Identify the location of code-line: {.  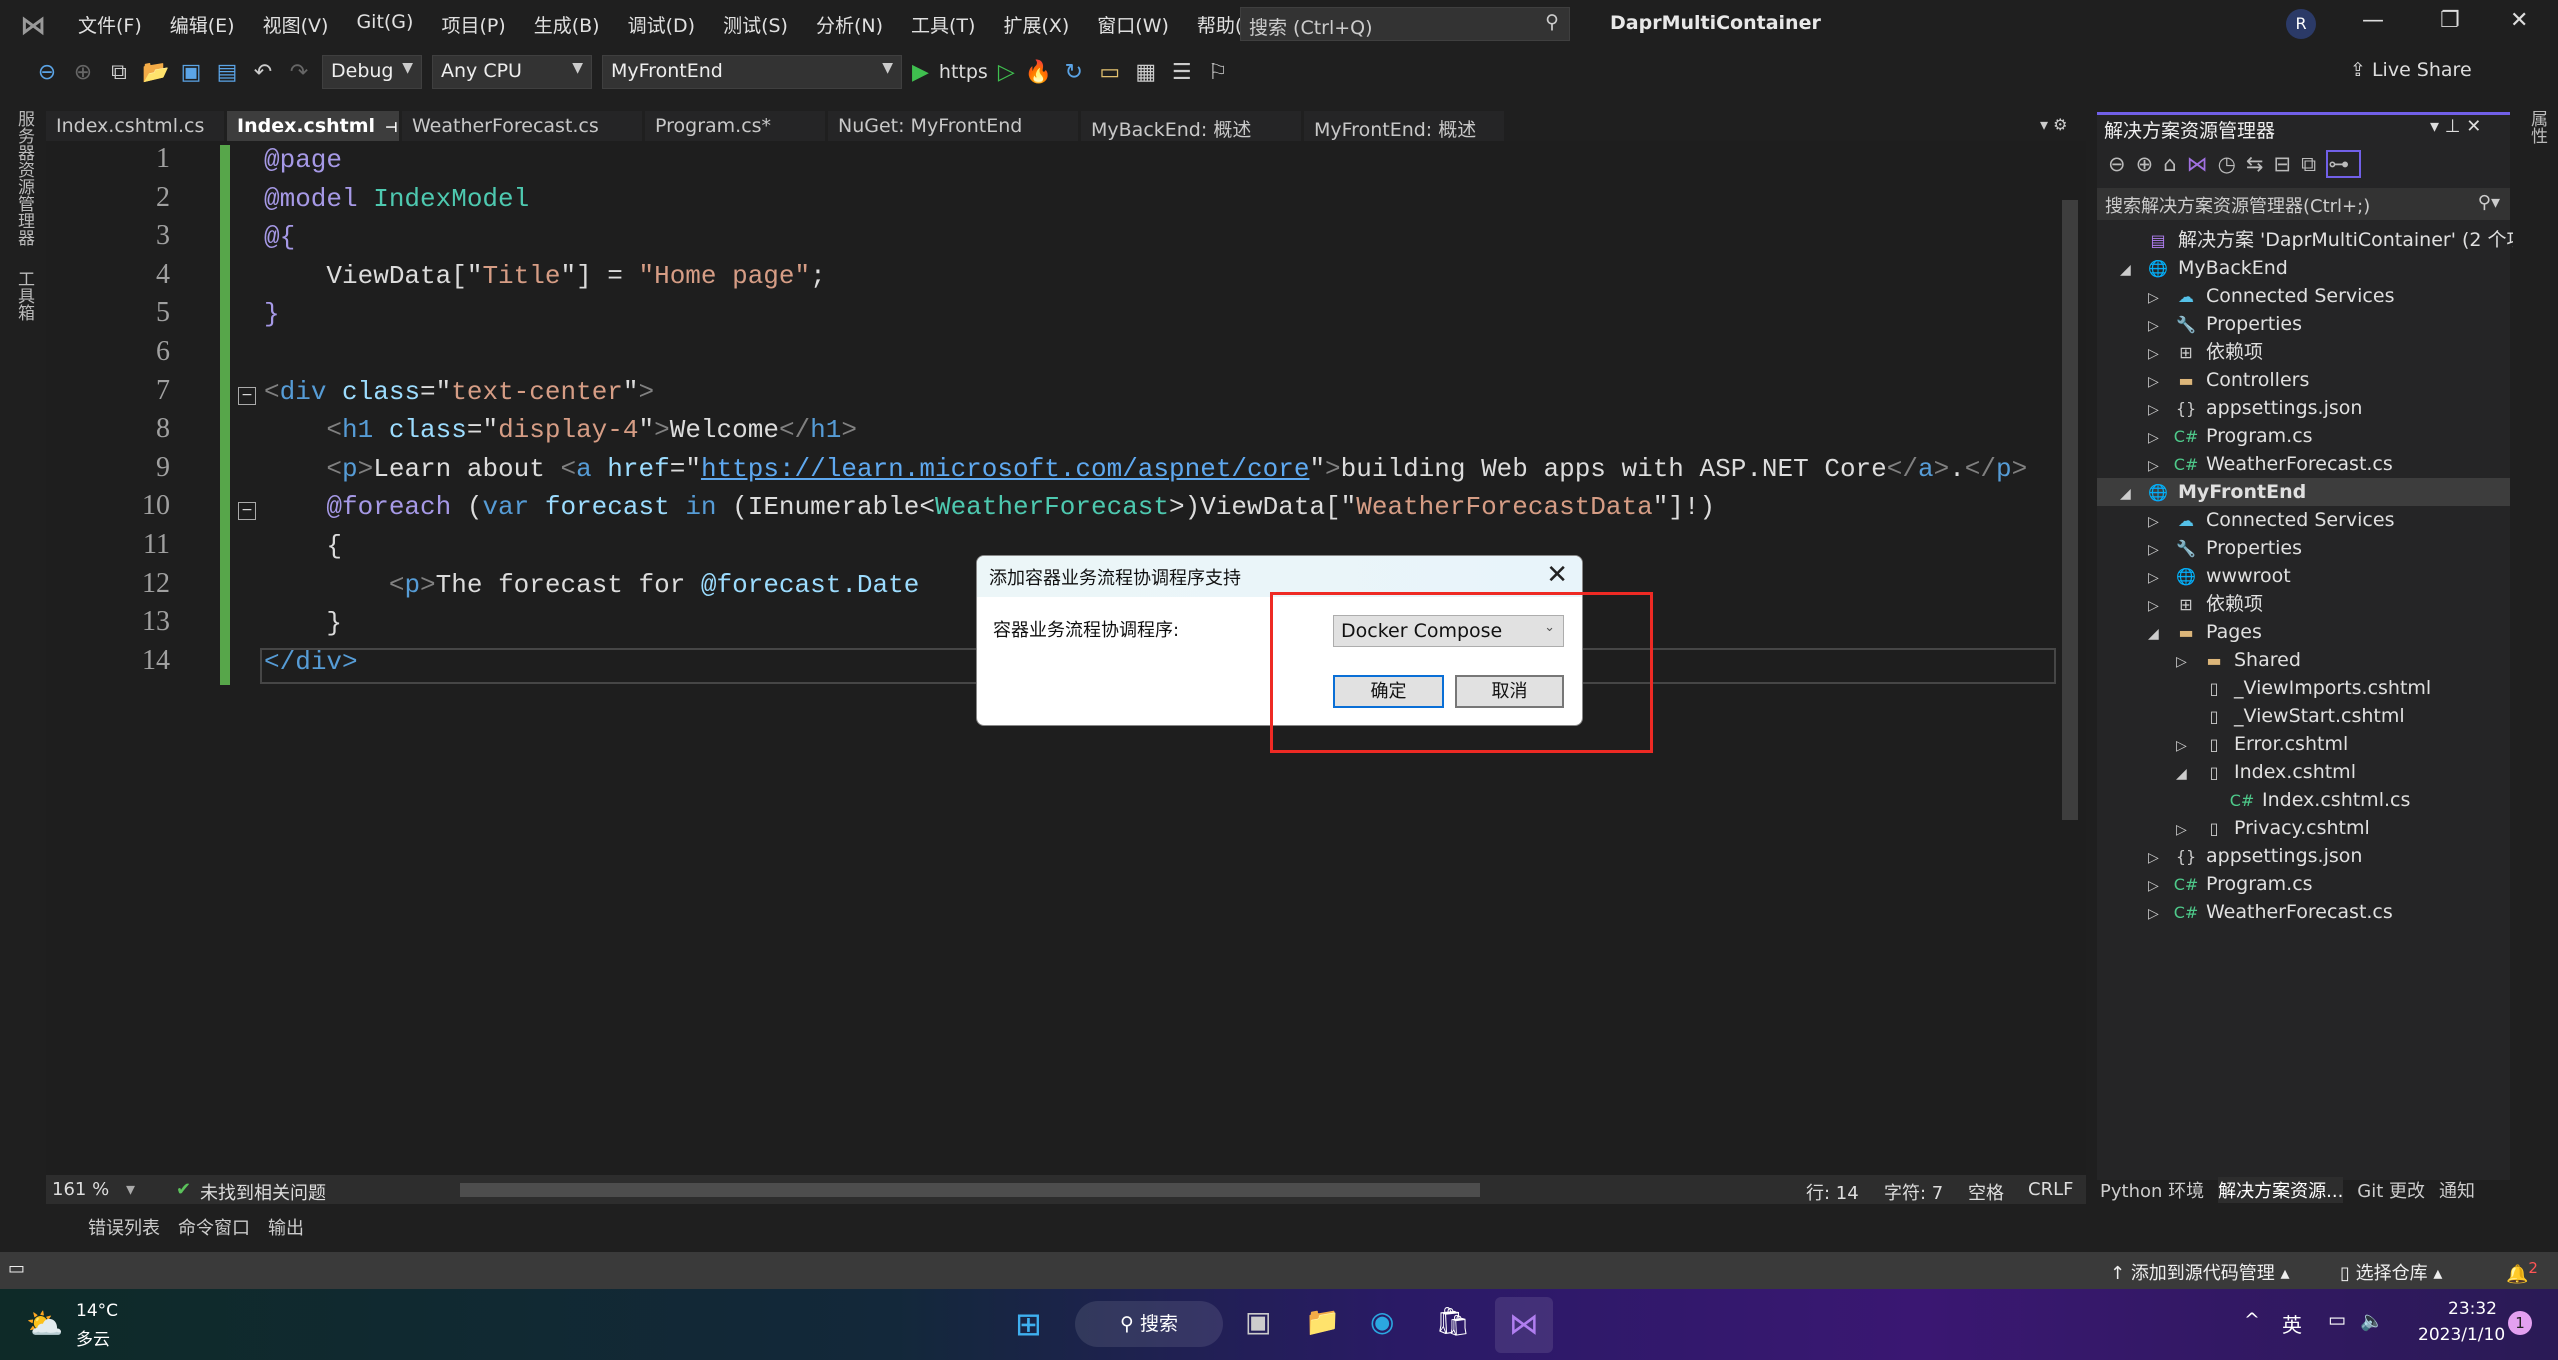
(303, 546).